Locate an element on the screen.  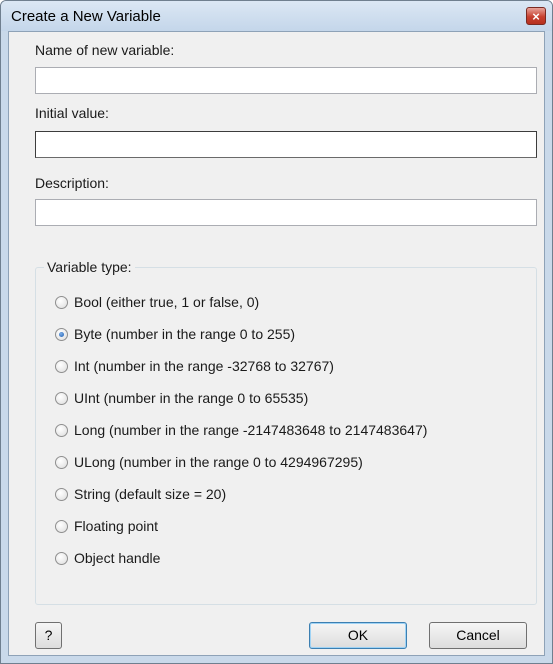
close-icon: × is located at coordinates (536, 16).